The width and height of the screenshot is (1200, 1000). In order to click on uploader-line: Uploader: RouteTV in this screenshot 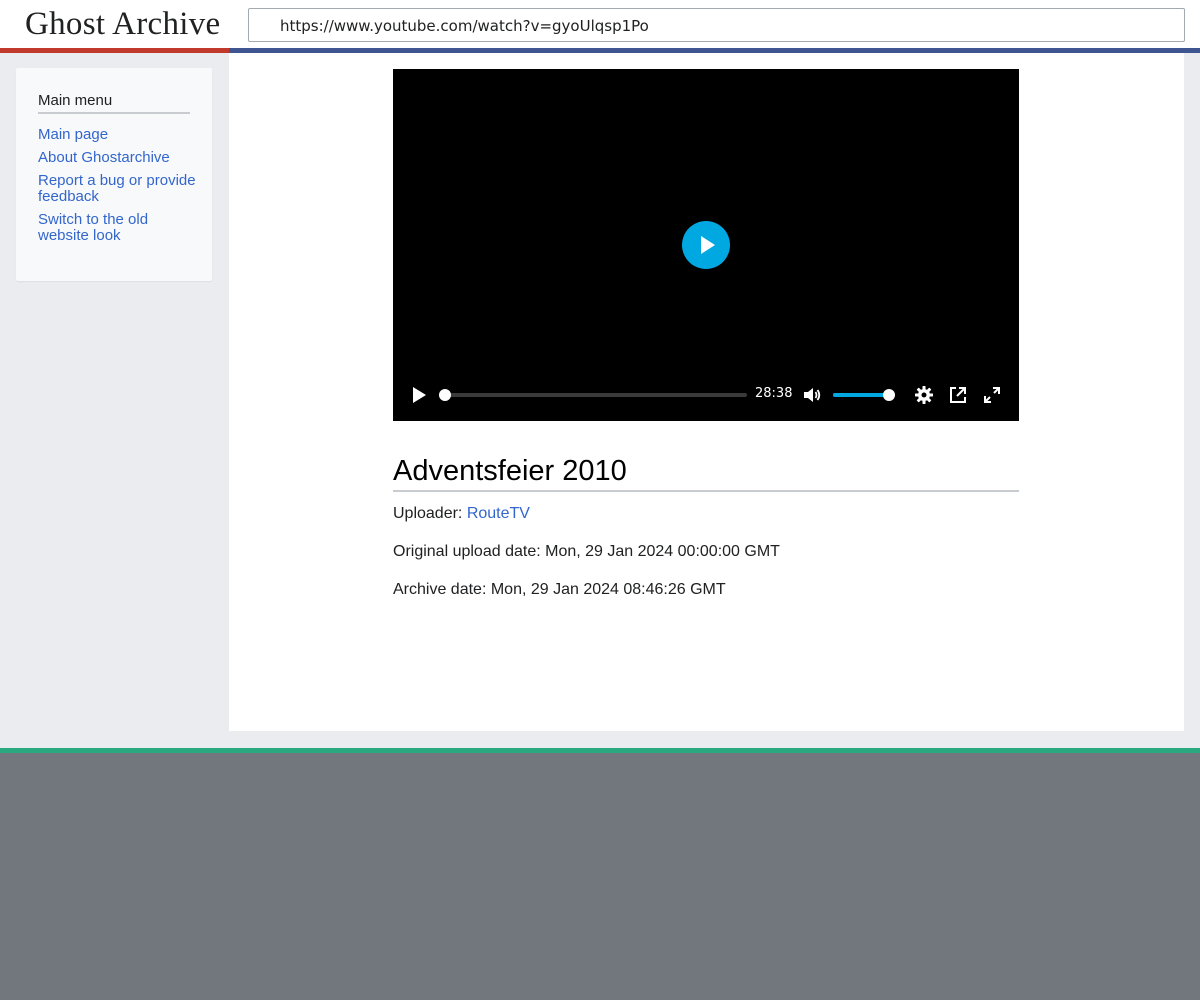, I will do `click(461, 514)`.